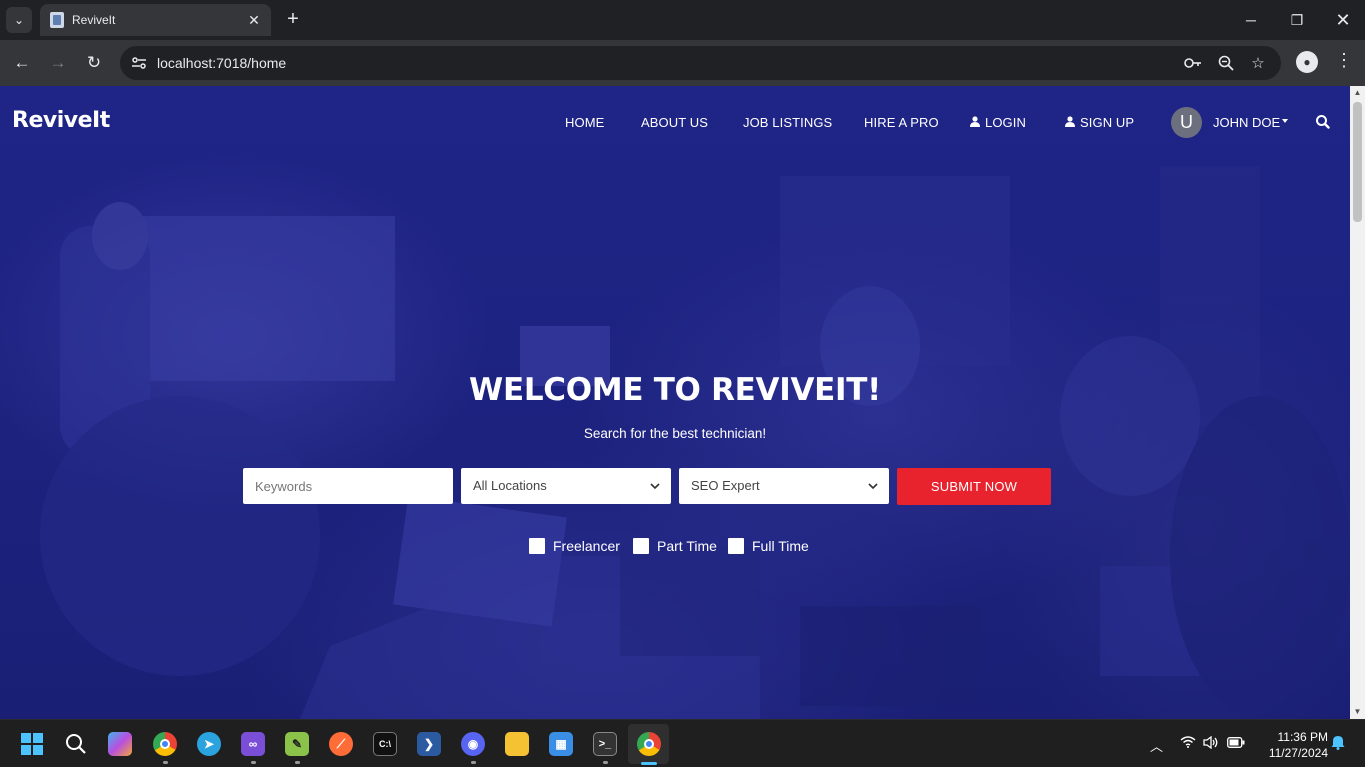 Image resolution: width=1365 pixels, height=767 pixels. I want to click on notepad-plus-icon: ✎, so click(297, 744).